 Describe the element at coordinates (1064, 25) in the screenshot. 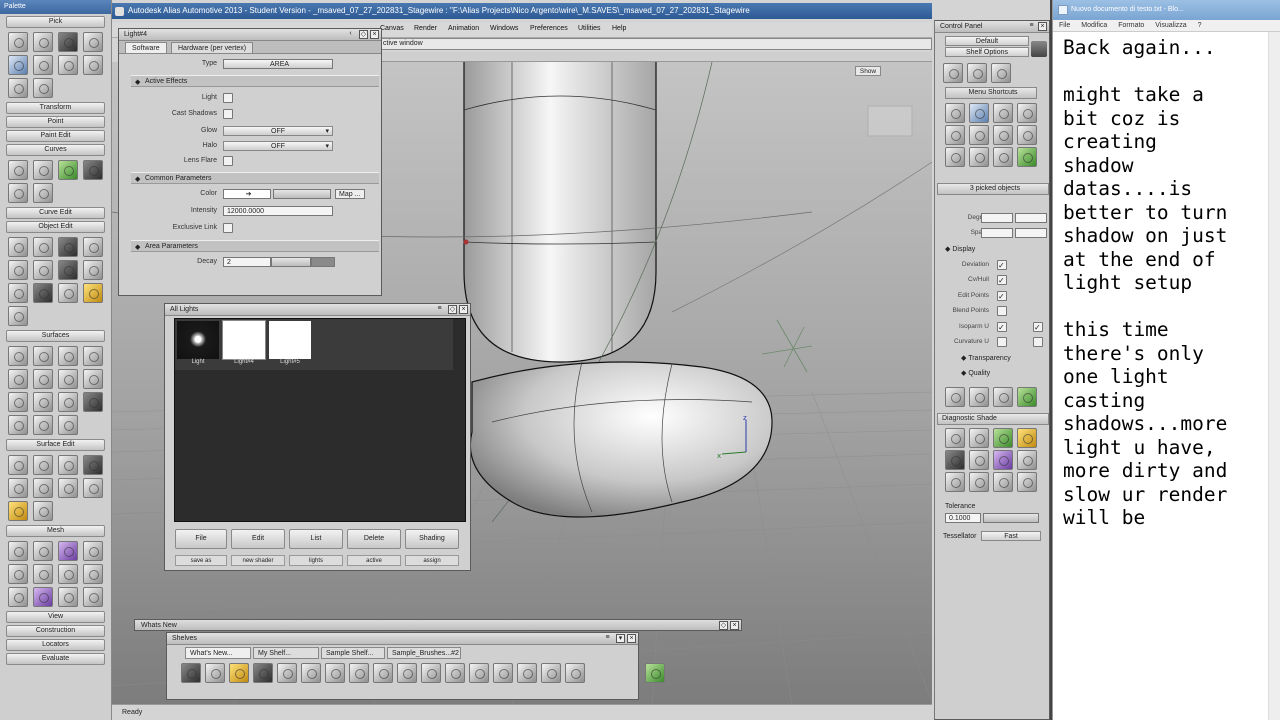

I see `notepad-menu-file: File` at that location.